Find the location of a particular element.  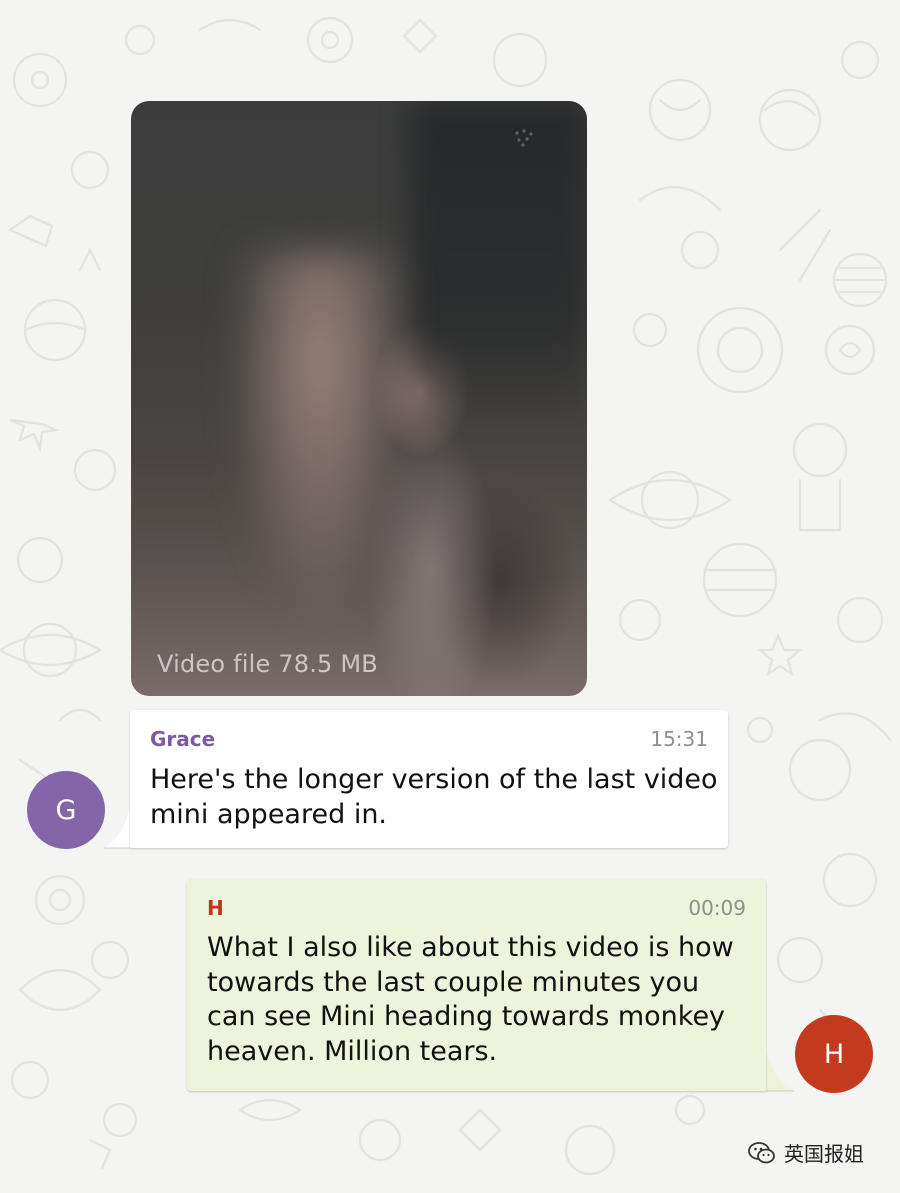

avatar-initial: H is located at coordinates (834, 1054).